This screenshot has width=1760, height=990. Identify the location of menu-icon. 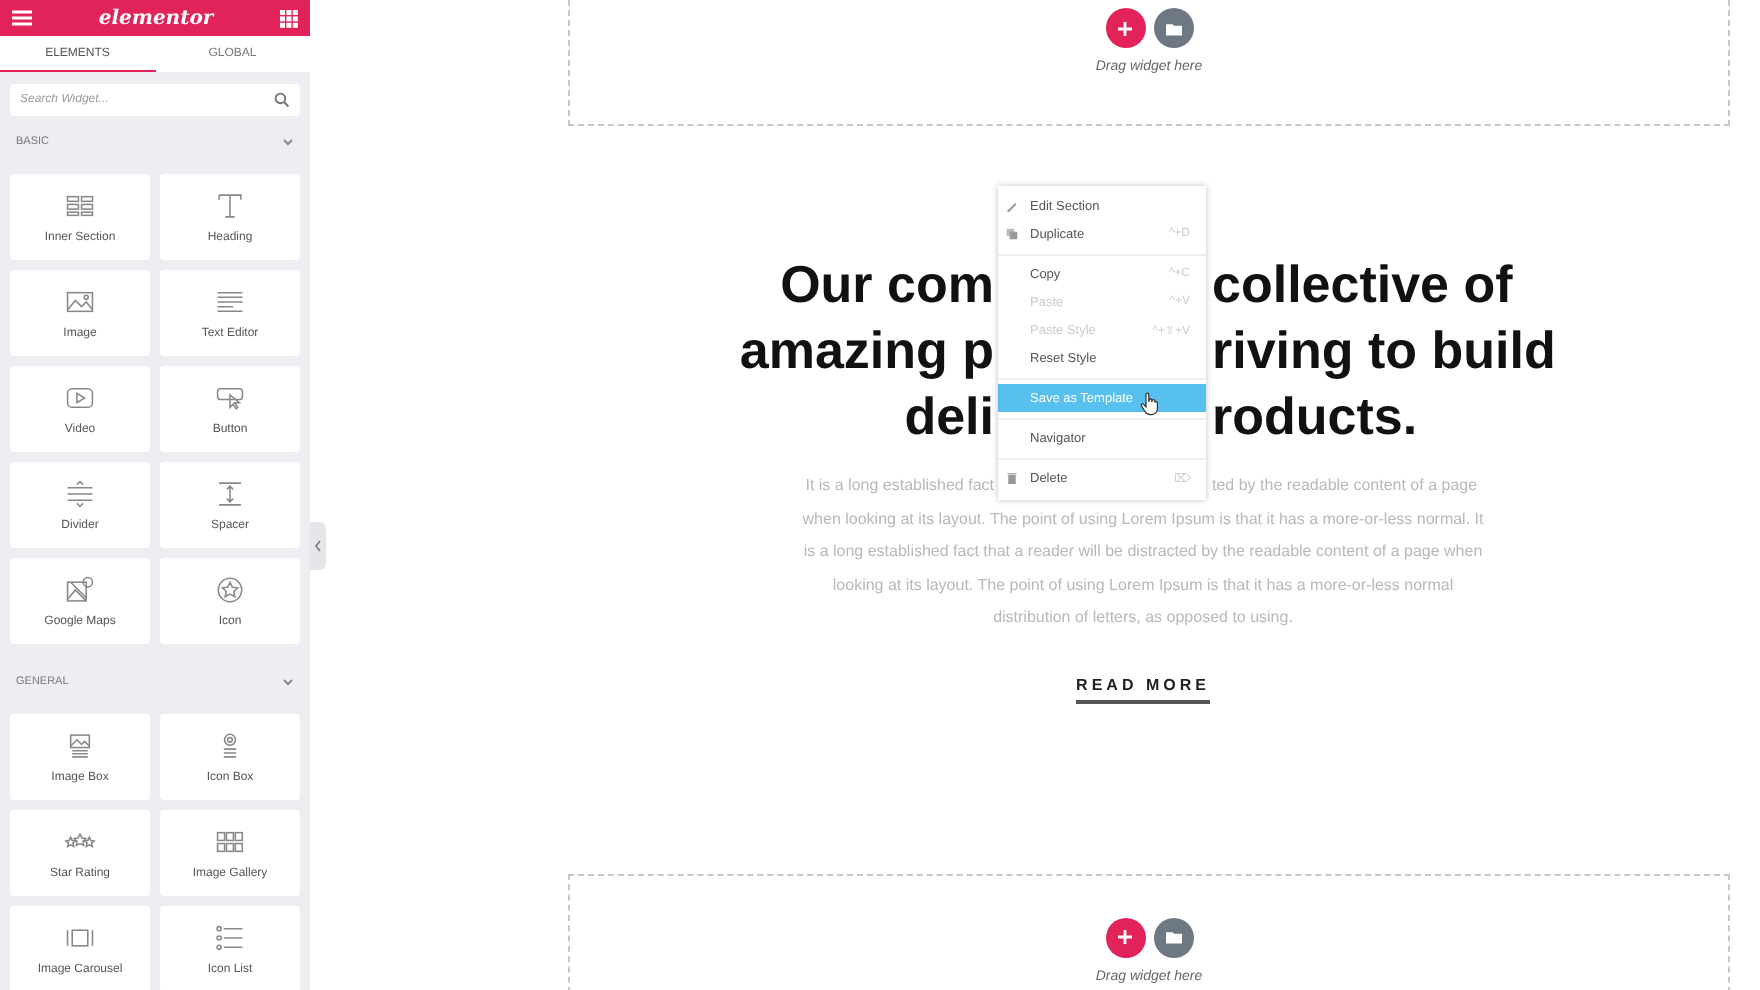
(22, 18).